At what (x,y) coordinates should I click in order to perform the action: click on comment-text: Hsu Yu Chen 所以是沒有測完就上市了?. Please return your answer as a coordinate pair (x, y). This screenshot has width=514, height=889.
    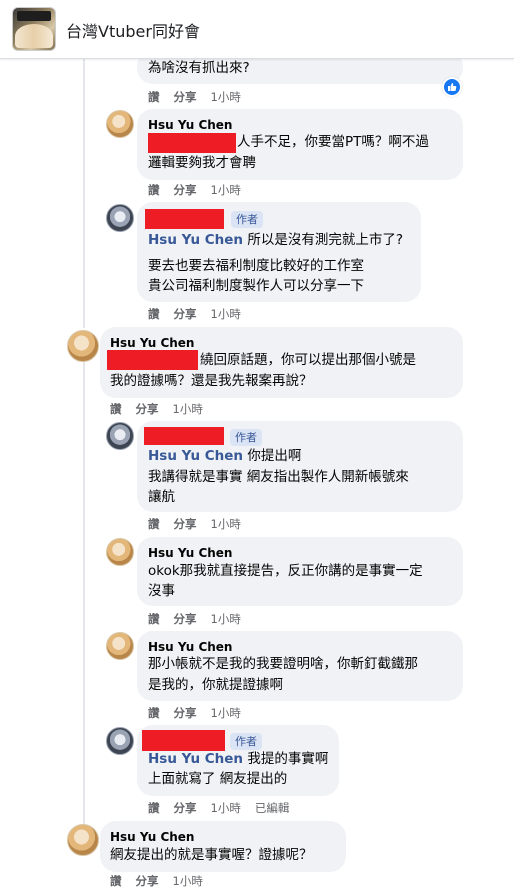
    Looking at the image, I should click on (275, 240).